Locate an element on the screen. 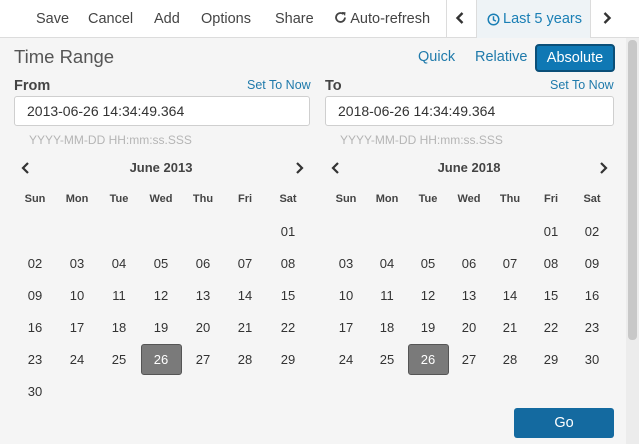 This screenshot has height=444, width=639. to-date-input is located at coordinates (469, 111).